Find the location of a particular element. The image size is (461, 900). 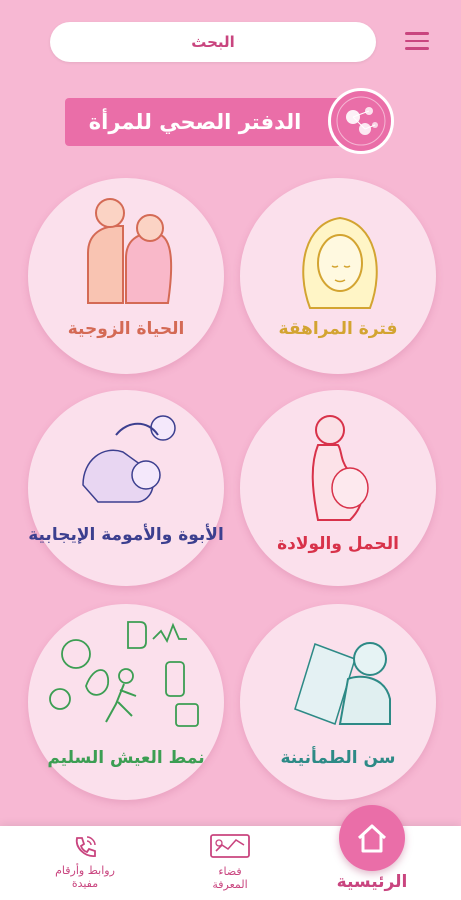

nav-label-line2: مفيدة is located at coordinates (85, 883).